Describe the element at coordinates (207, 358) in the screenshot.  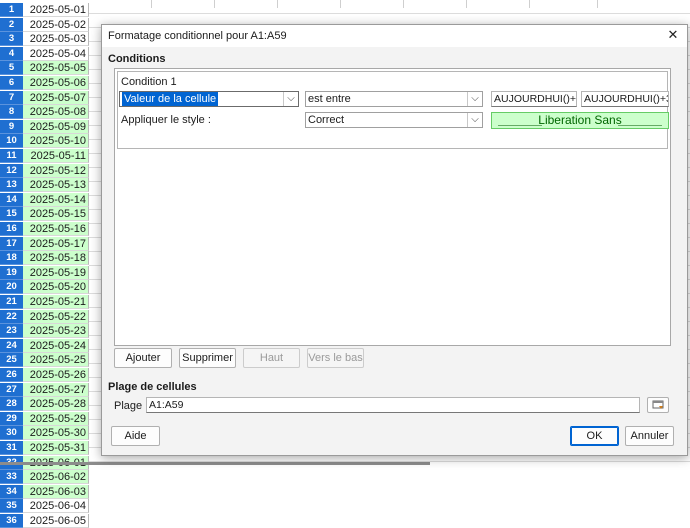
I see `remove-button: Supprimer` at that location.